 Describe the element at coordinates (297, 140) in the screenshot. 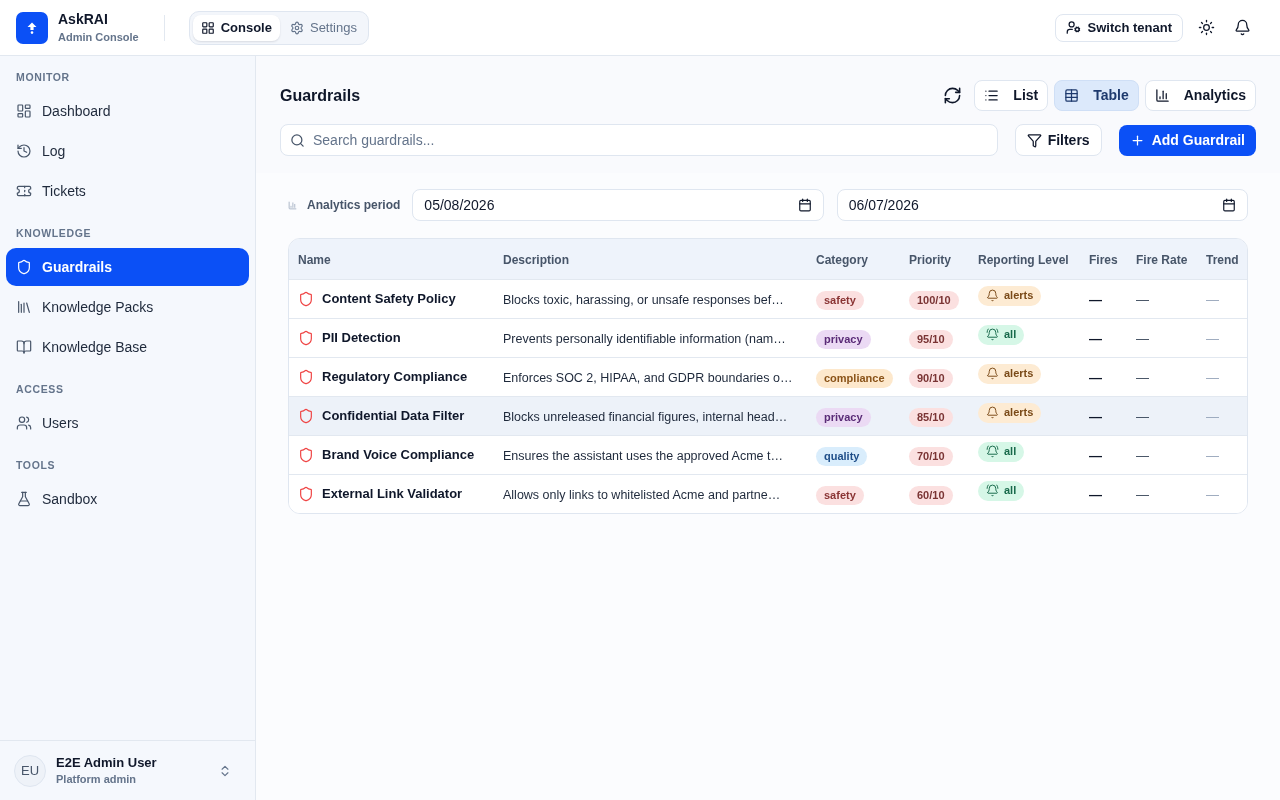

I see `search-icon` at that location.